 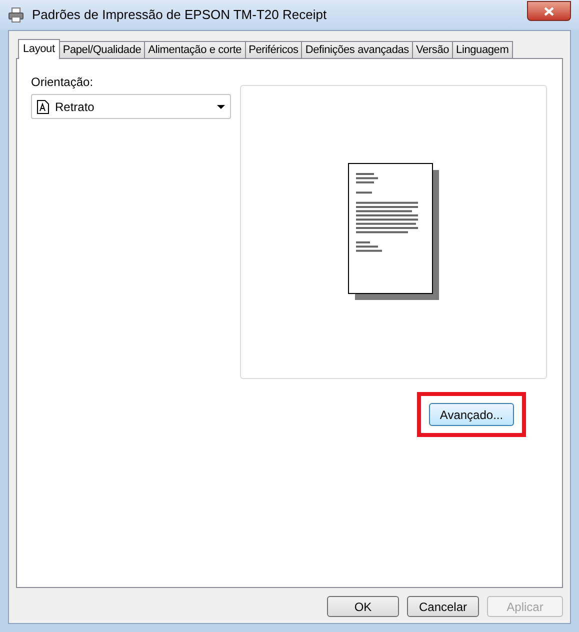 What do you see at coordinates (16, 15) in the screenshot?
I see `printer-icon` at bounding box center [16, 15].